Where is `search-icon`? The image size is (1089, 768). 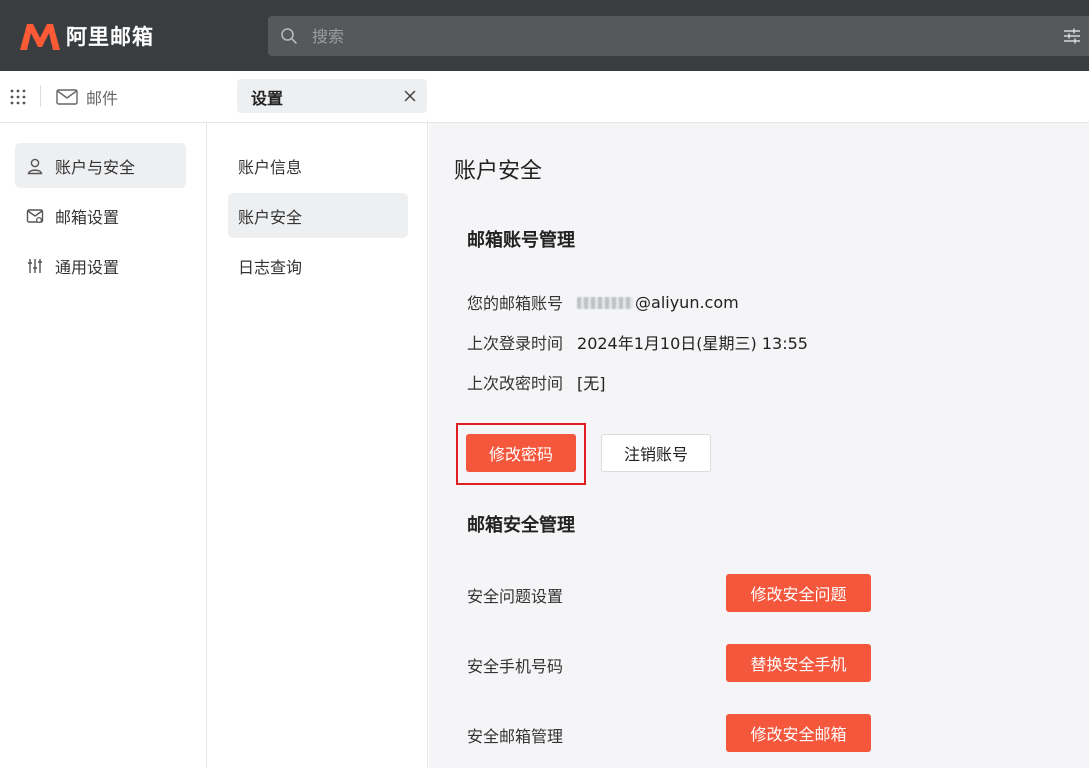
search-icon is located at coordinates (289, 36).